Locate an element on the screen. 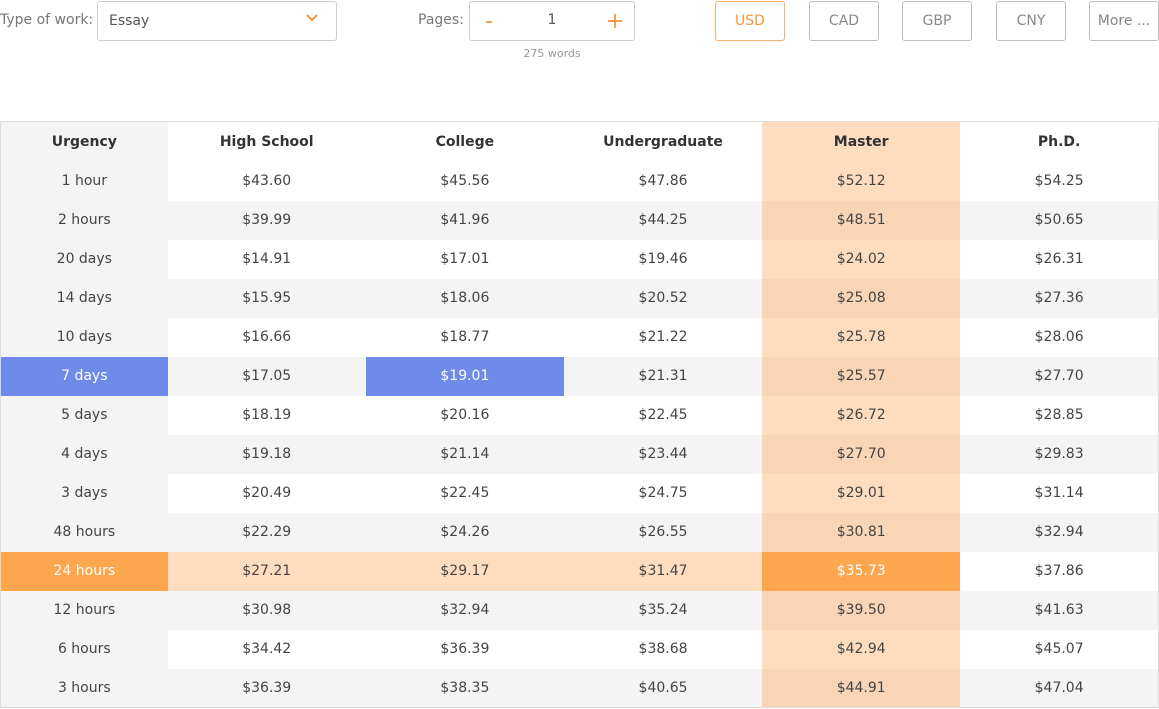 Image resolution: width=1159 pixels, height=709 pixels. price-cell: $45.56 is located at coordinates (464, 181).